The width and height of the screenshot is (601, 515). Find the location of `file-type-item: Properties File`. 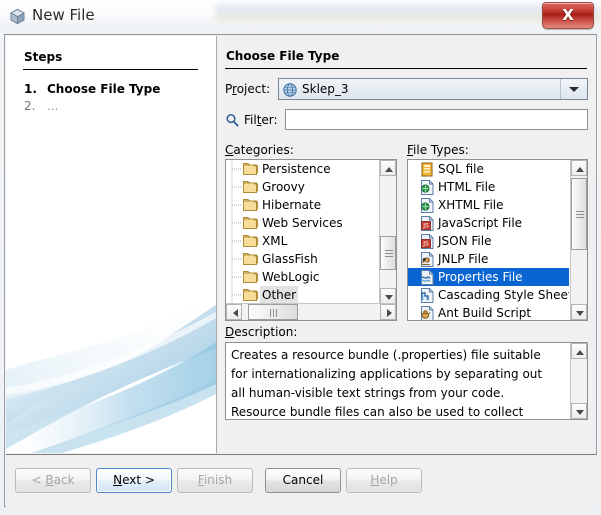

file-type-item: Properties File is located at coordinates (488, 277).